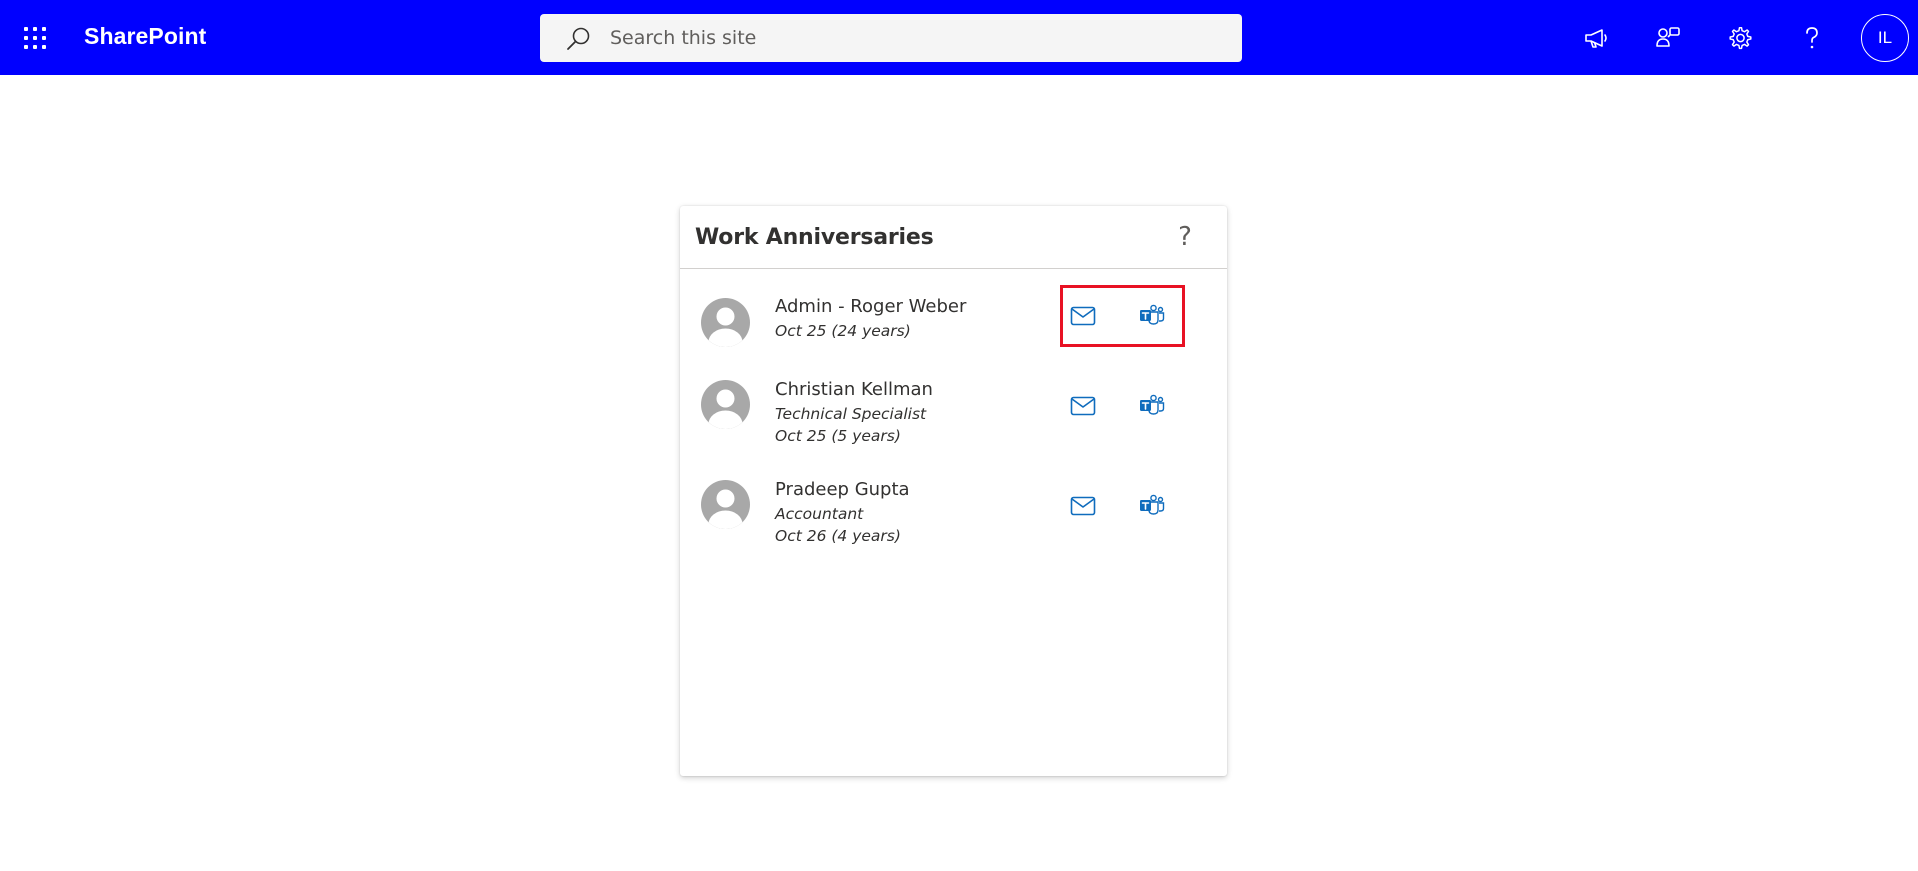 The height and width of the screenshot is (871, 1918). Describe the element at coordinates (1596, 38) in the screenshot. I see `megaphone-icon` at that location.